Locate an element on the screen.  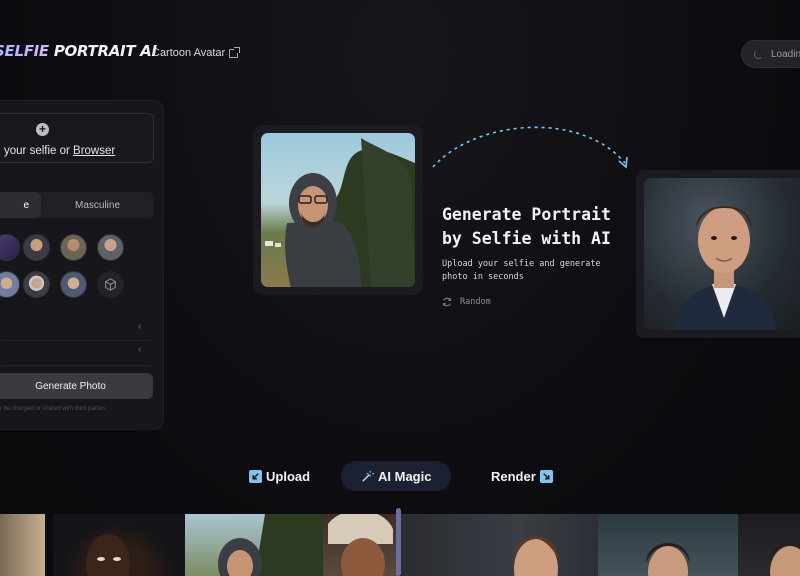
upload-text: your selfie or Browser is located at coordinates (59, 151).